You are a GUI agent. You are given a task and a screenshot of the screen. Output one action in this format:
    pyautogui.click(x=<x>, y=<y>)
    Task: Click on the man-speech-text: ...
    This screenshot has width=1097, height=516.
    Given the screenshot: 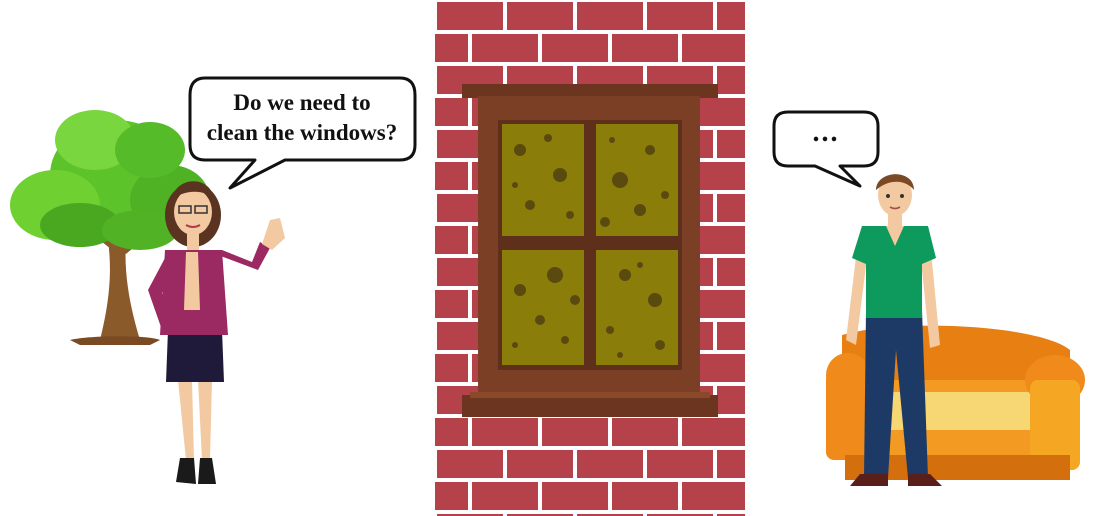 What is the action you would take?
    pyautogui.click(x=826, y=132)
    